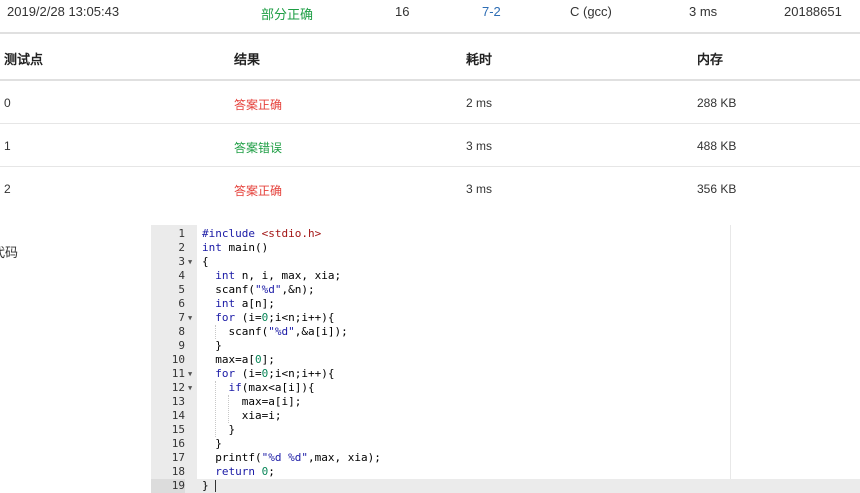 This screenshot has height=493, width=860. I want to click on line-number: 5, so click(181, 289).